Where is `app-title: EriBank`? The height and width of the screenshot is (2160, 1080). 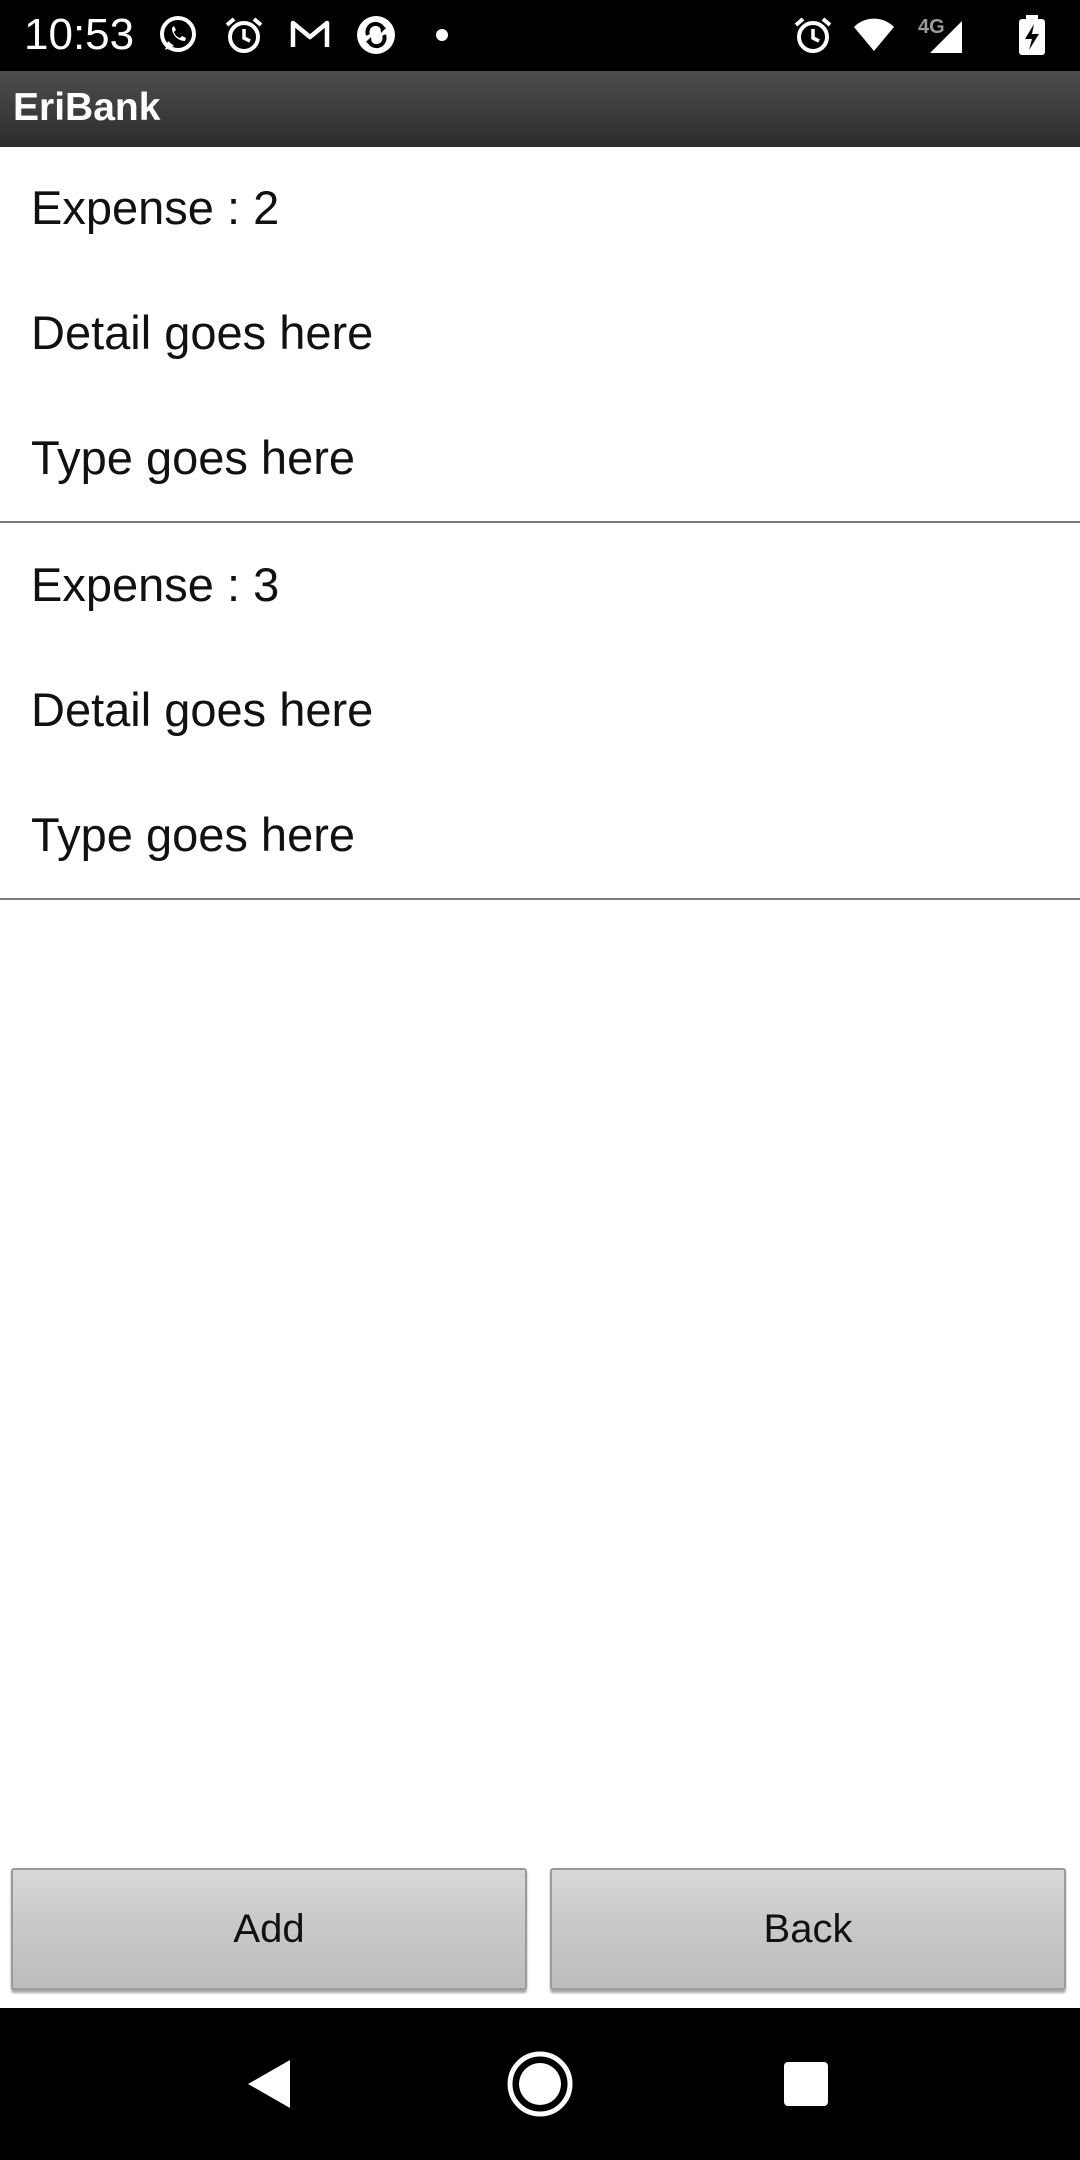 app-title: EriBank is located at coordinates (87, 107).